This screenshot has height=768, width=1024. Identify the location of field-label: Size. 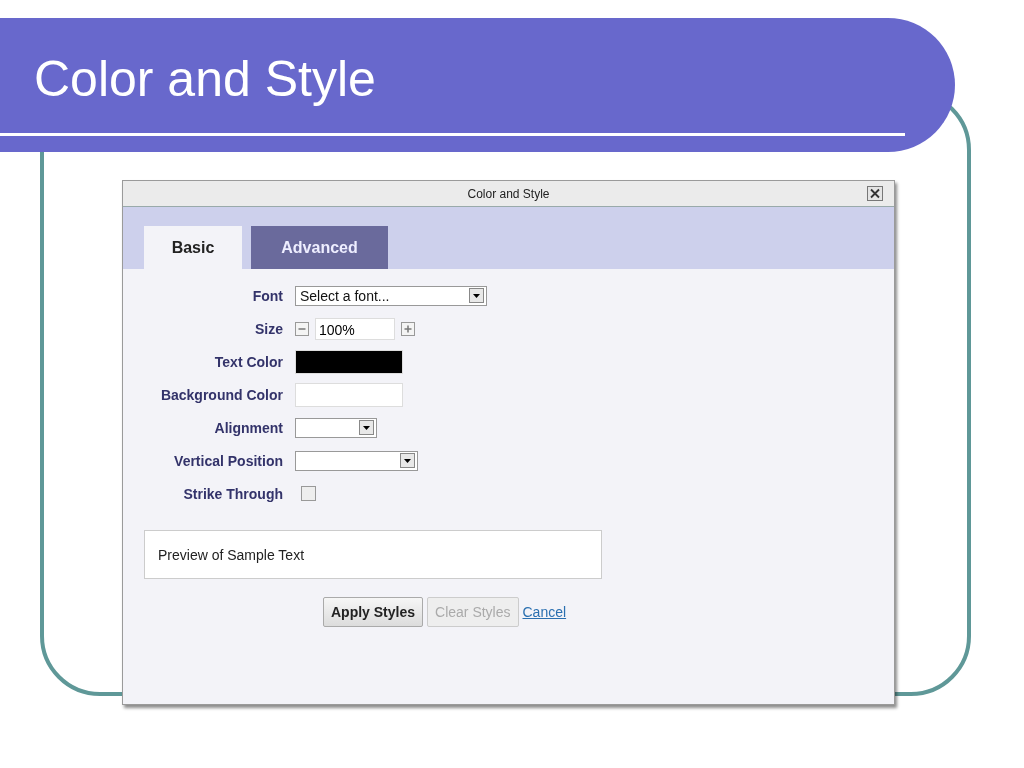
(268, 328).